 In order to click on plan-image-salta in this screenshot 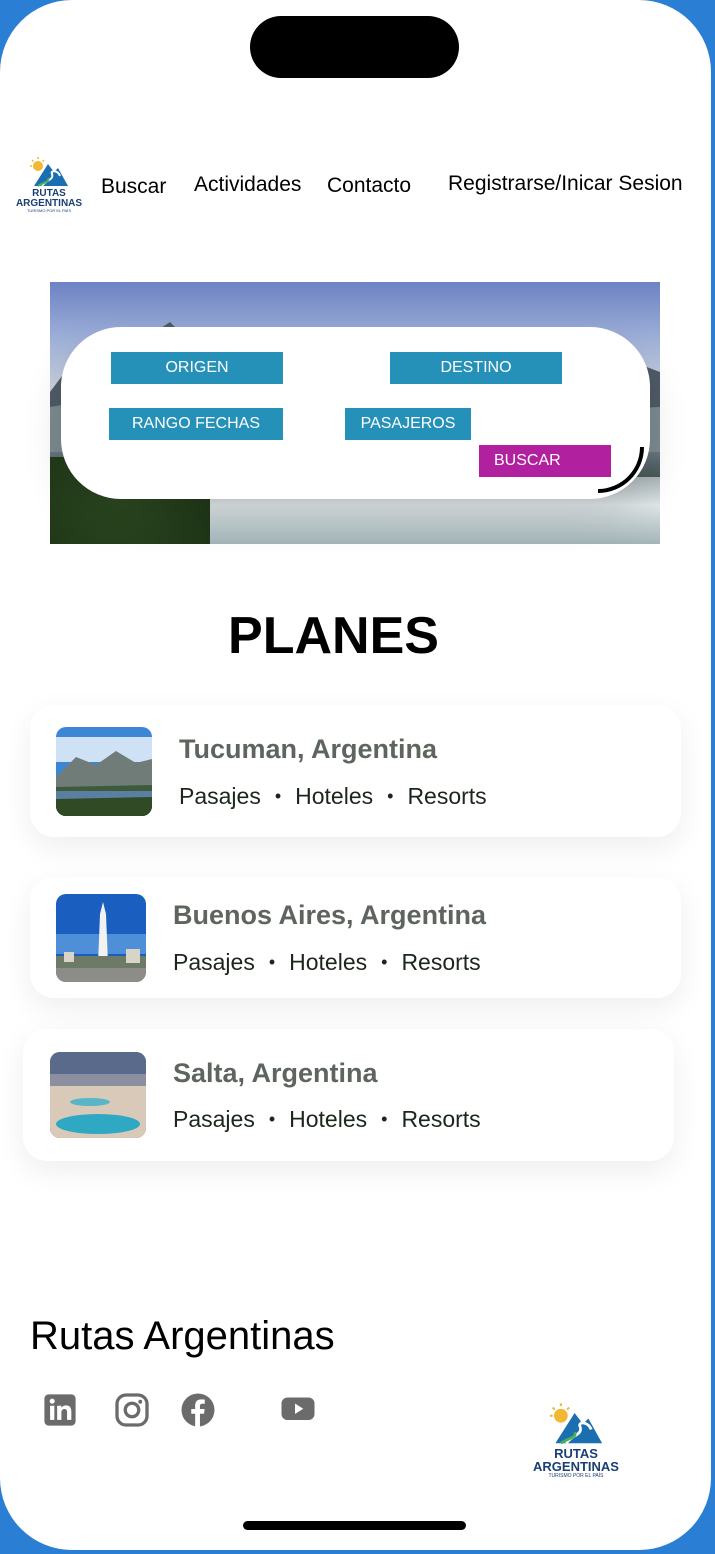, I will do `click(98, 1095)`.